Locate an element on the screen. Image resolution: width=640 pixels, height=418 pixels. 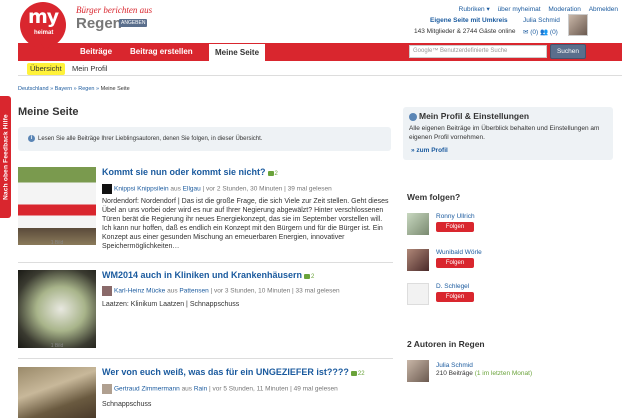
follow-suggestion: D. Schlegel Folgen is located at coordinates (507, 297).